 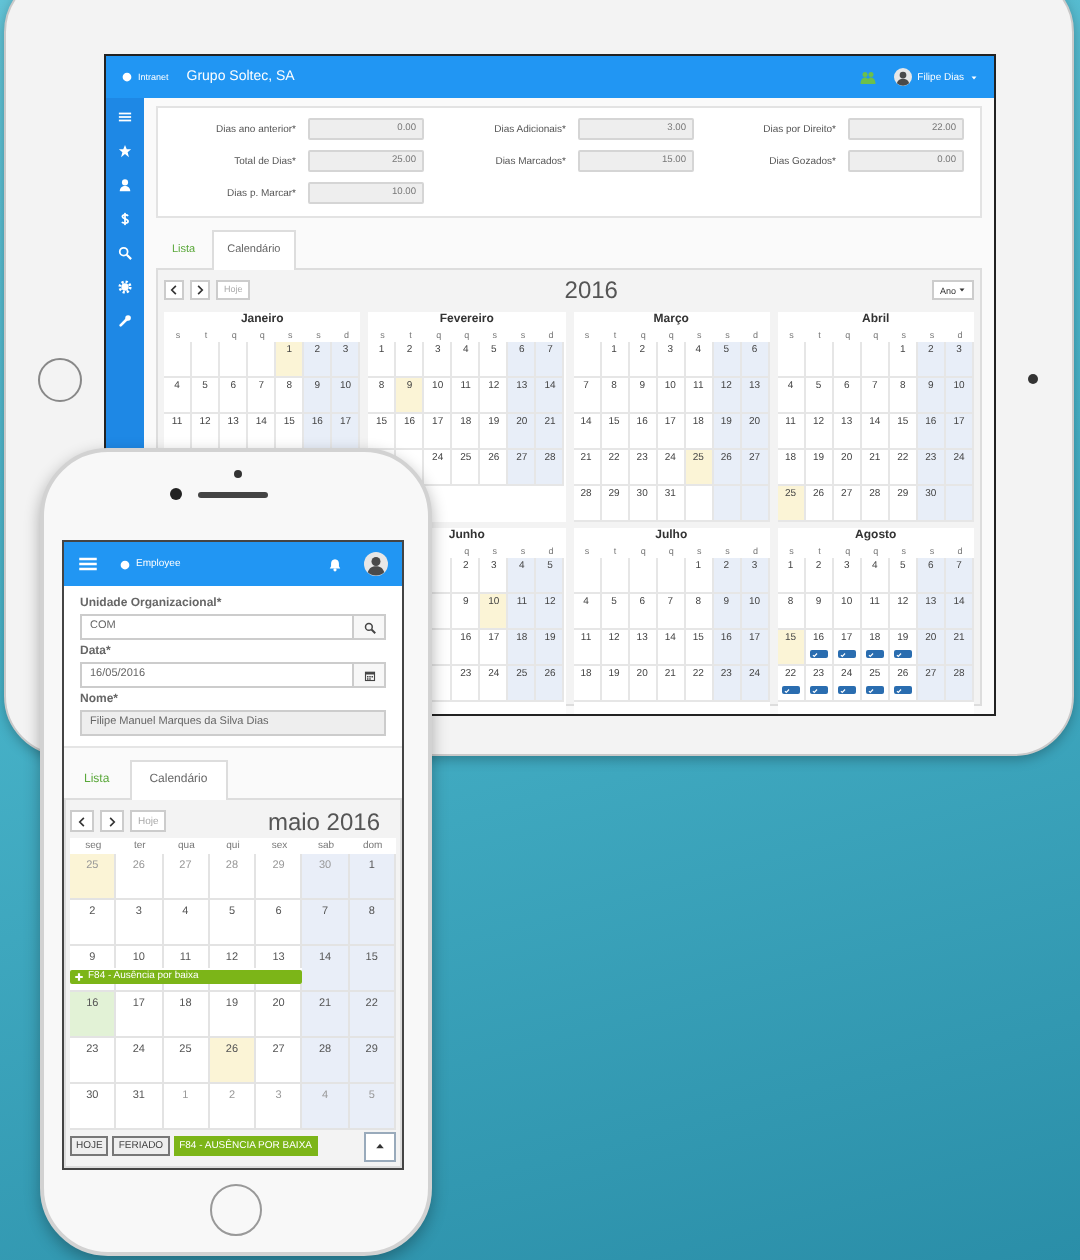 I want to click on star-icon, so click(x=125, y=151).